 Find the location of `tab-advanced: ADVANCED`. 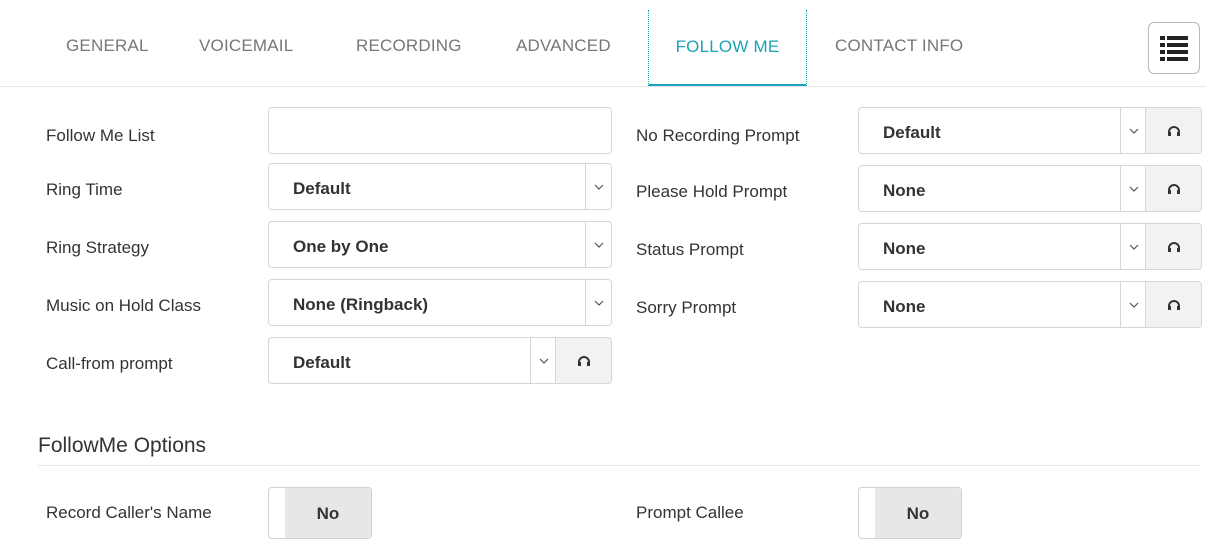

tab-advanced: ADVANCED is located at coordinates (563, 43).